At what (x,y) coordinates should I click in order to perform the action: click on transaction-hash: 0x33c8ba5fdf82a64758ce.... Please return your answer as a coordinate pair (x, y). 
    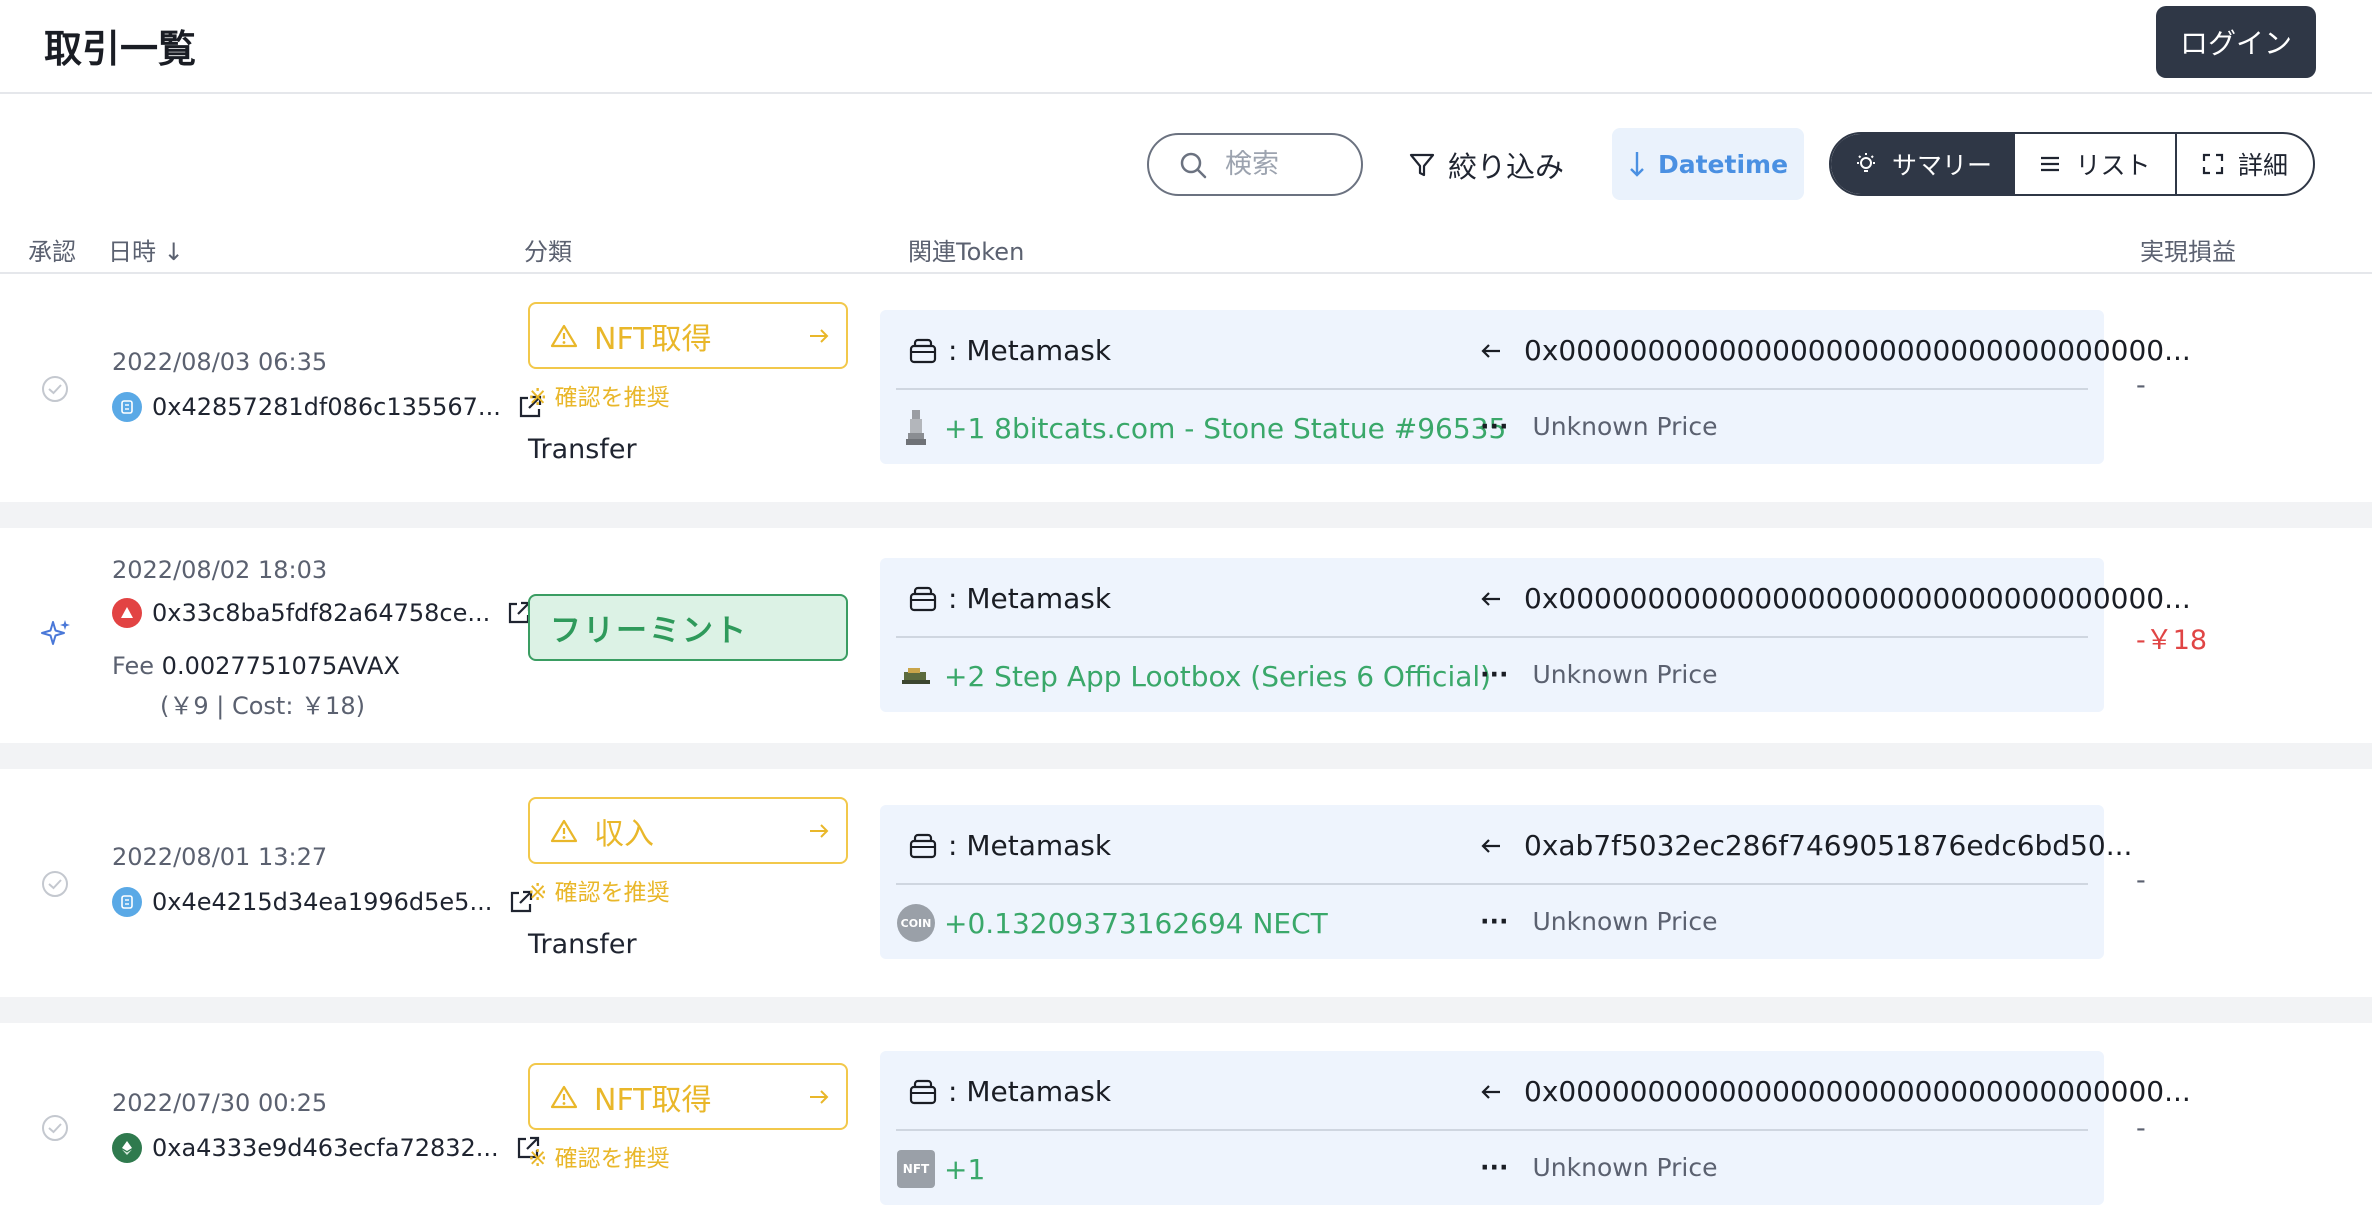
    Looking at the image, I should click on (322, 613).